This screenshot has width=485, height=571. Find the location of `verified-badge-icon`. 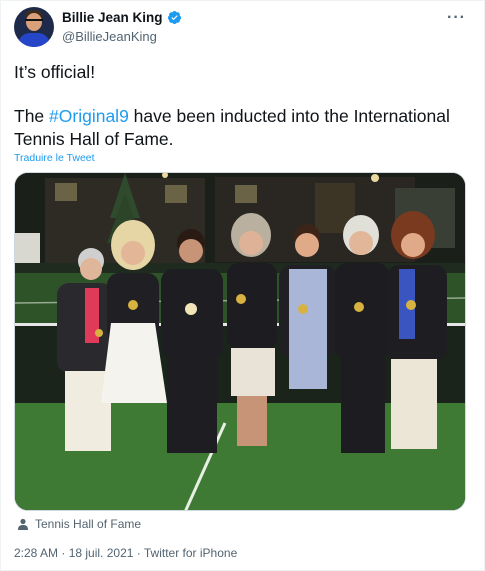

verified-badge-icon is located at coordinates (174, 17).